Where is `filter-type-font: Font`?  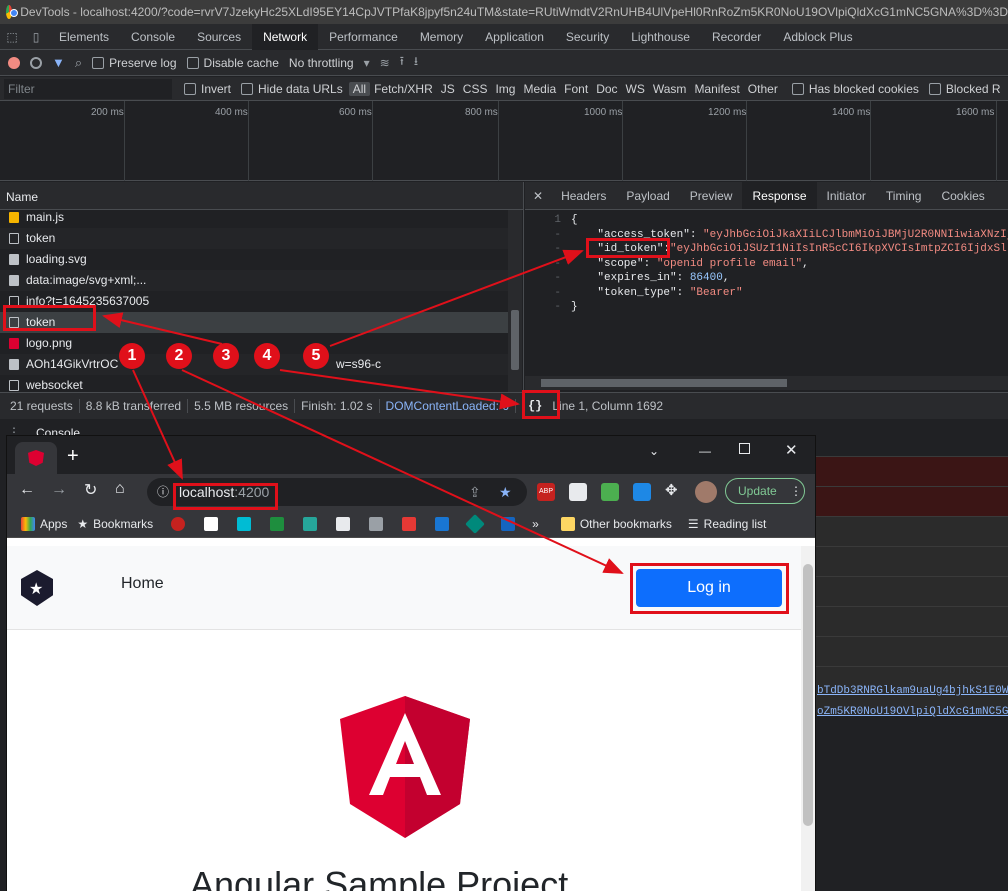
filter-type-font: Font is located at coordinates (576, 89).